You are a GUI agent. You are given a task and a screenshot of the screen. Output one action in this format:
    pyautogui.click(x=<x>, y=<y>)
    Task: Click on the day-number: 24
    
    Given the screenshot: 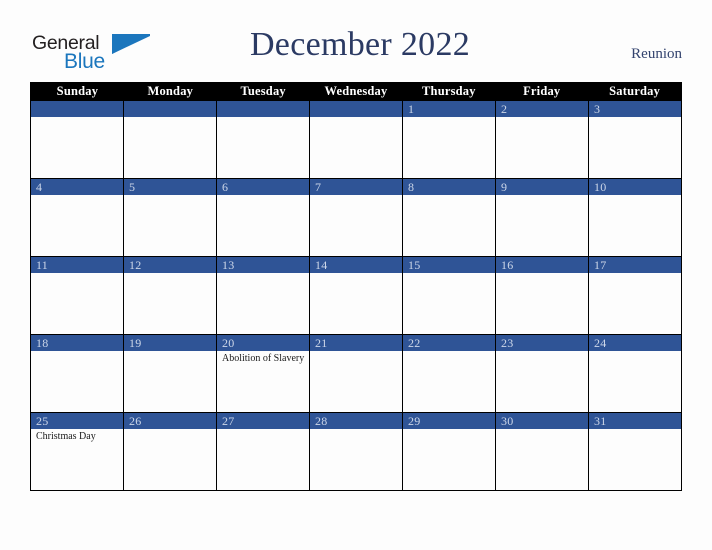 What is the action you would take?
    pyautogui.click(x=635, y=343)
    